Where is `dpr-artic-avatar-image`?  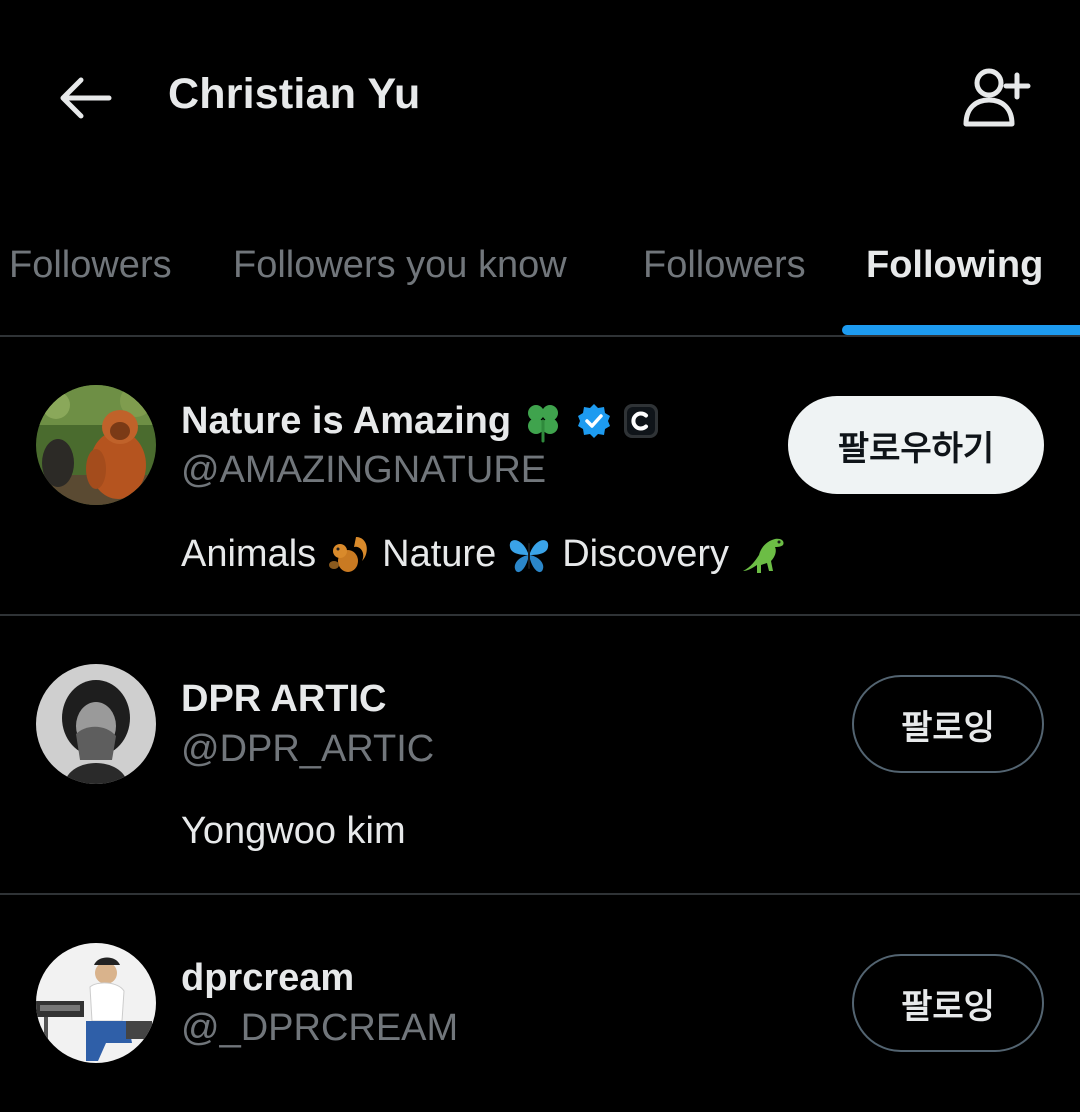
dpr-artic-avatar-image is located at coordinates (96, 724).